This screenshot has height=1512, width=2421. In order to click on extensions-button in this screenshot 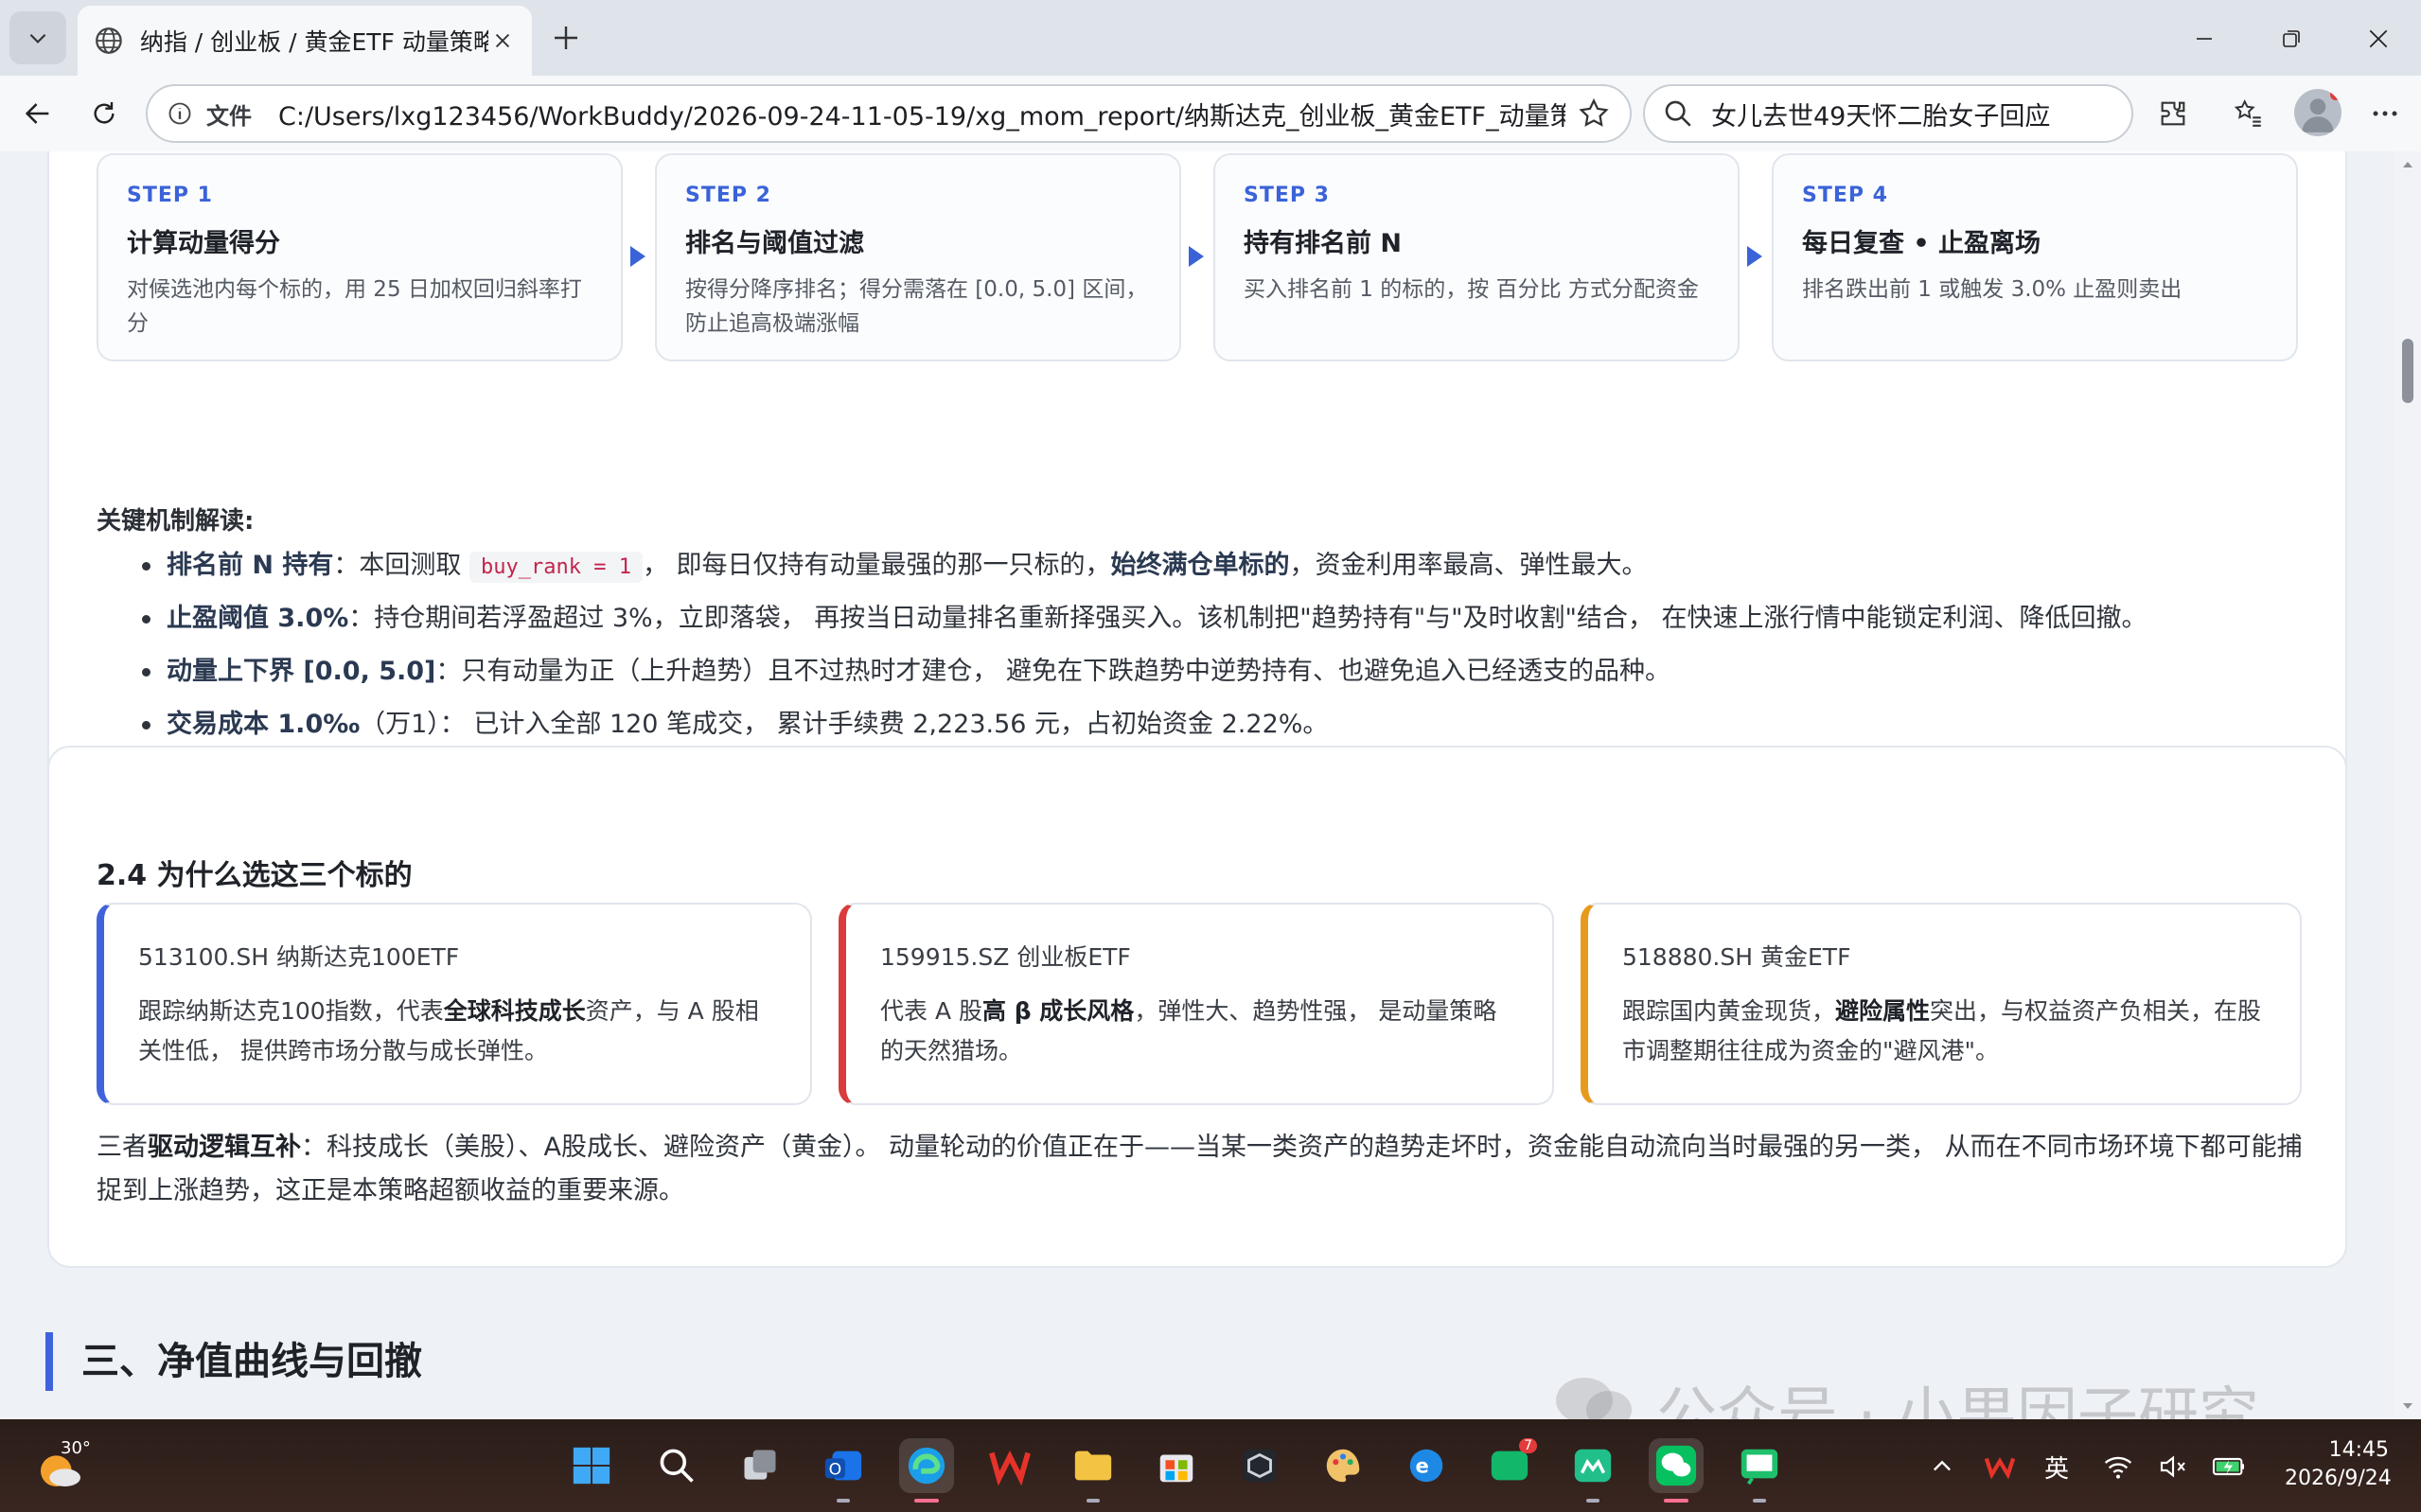, I will do `click(2173, 113)`.